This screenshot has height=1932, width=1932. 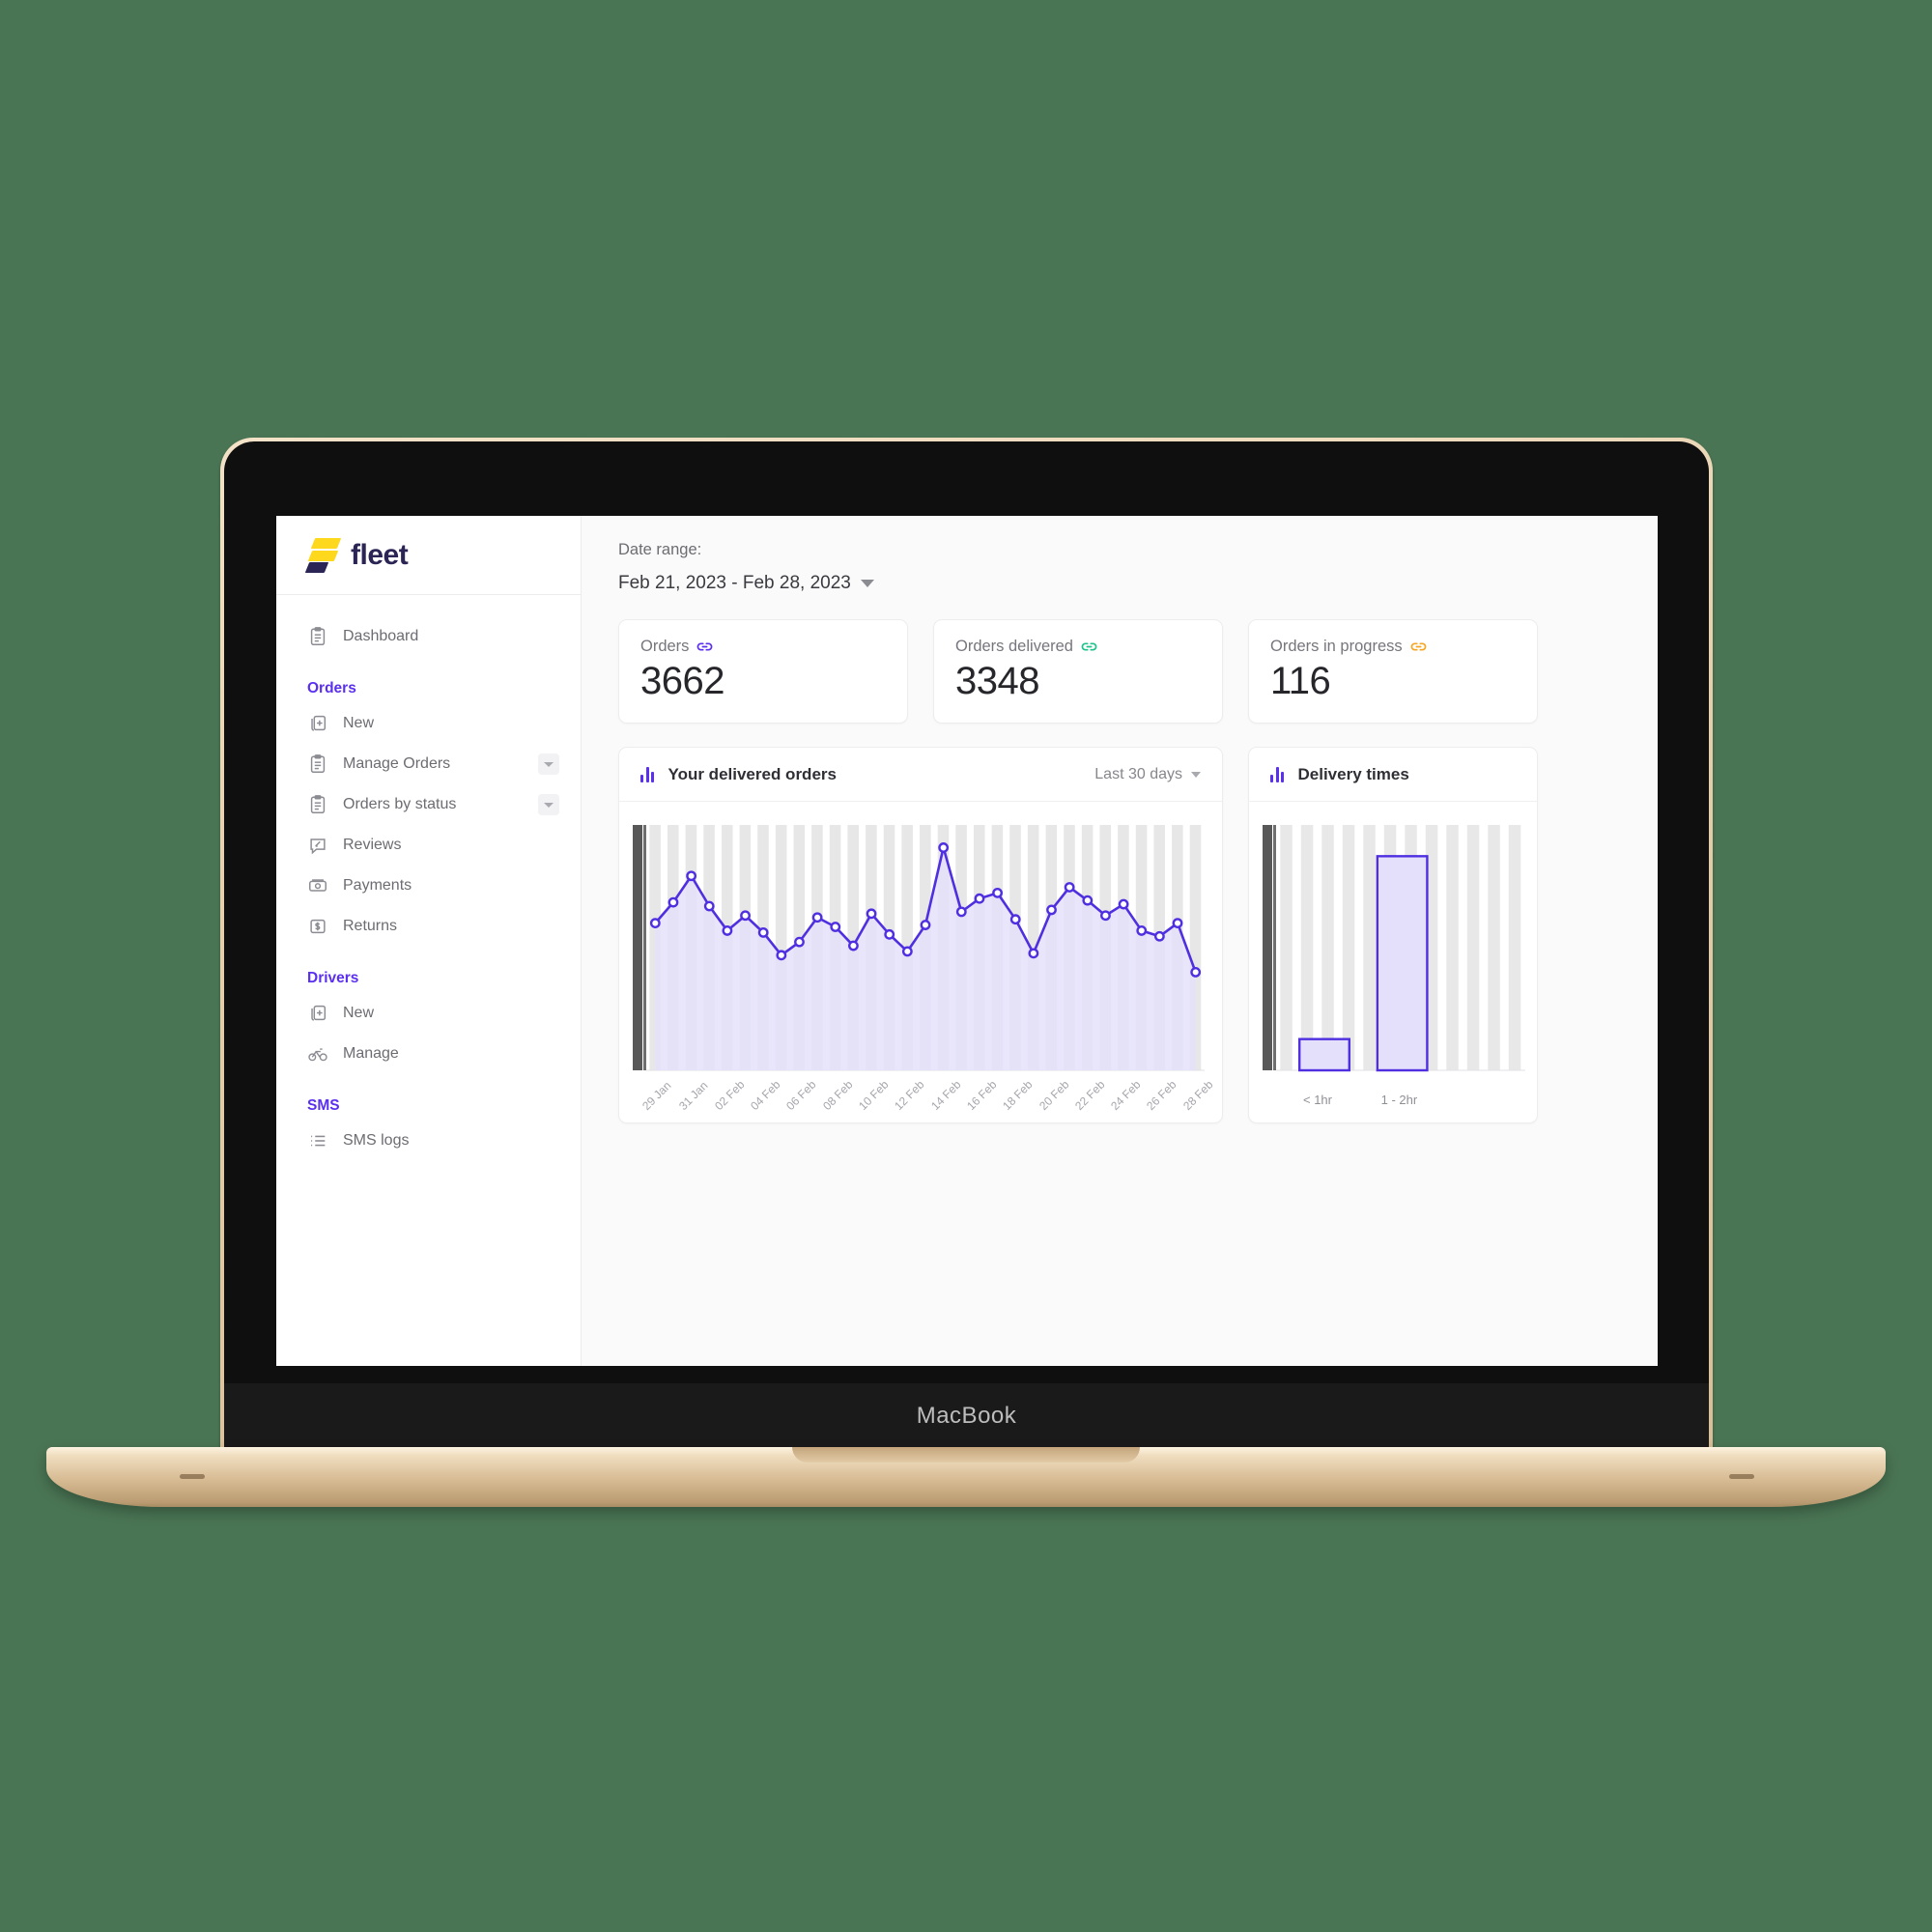 What do you see at coordinates (801, 1095) in the screenshot?
I see `x-tick-label: 06 Feb` at bounding box center [801, 1095].